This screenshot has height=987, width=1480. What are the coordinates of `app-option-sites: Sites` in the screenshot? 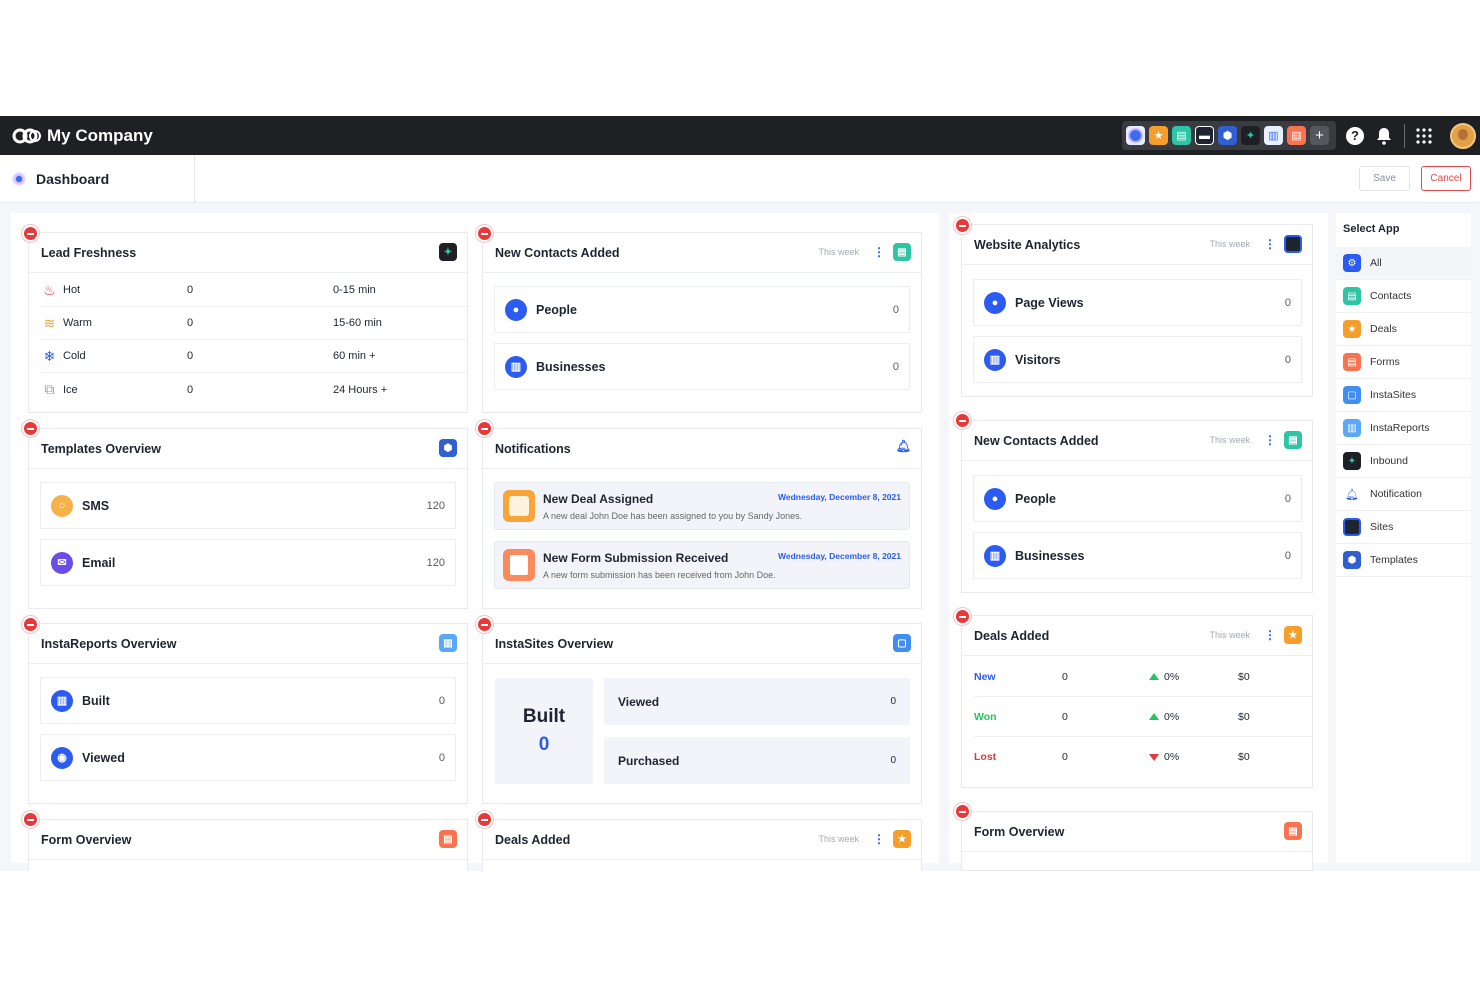 It's located at (1403, 527).